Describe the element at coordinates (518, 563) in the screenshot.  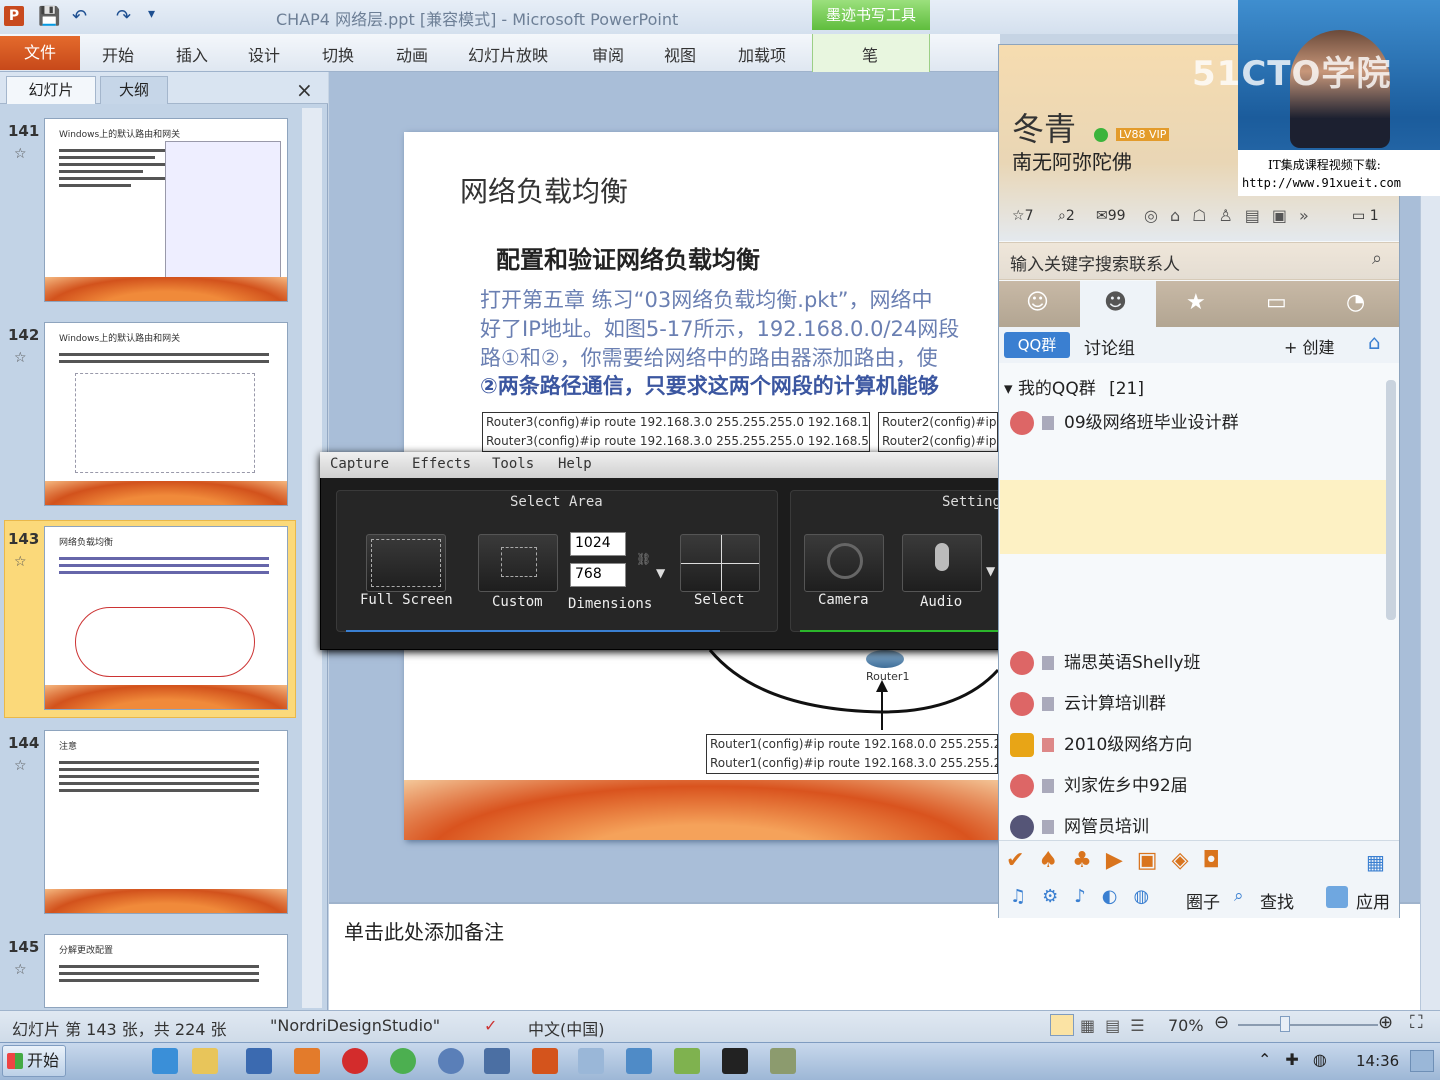
I see `custom-area-button` at that location.